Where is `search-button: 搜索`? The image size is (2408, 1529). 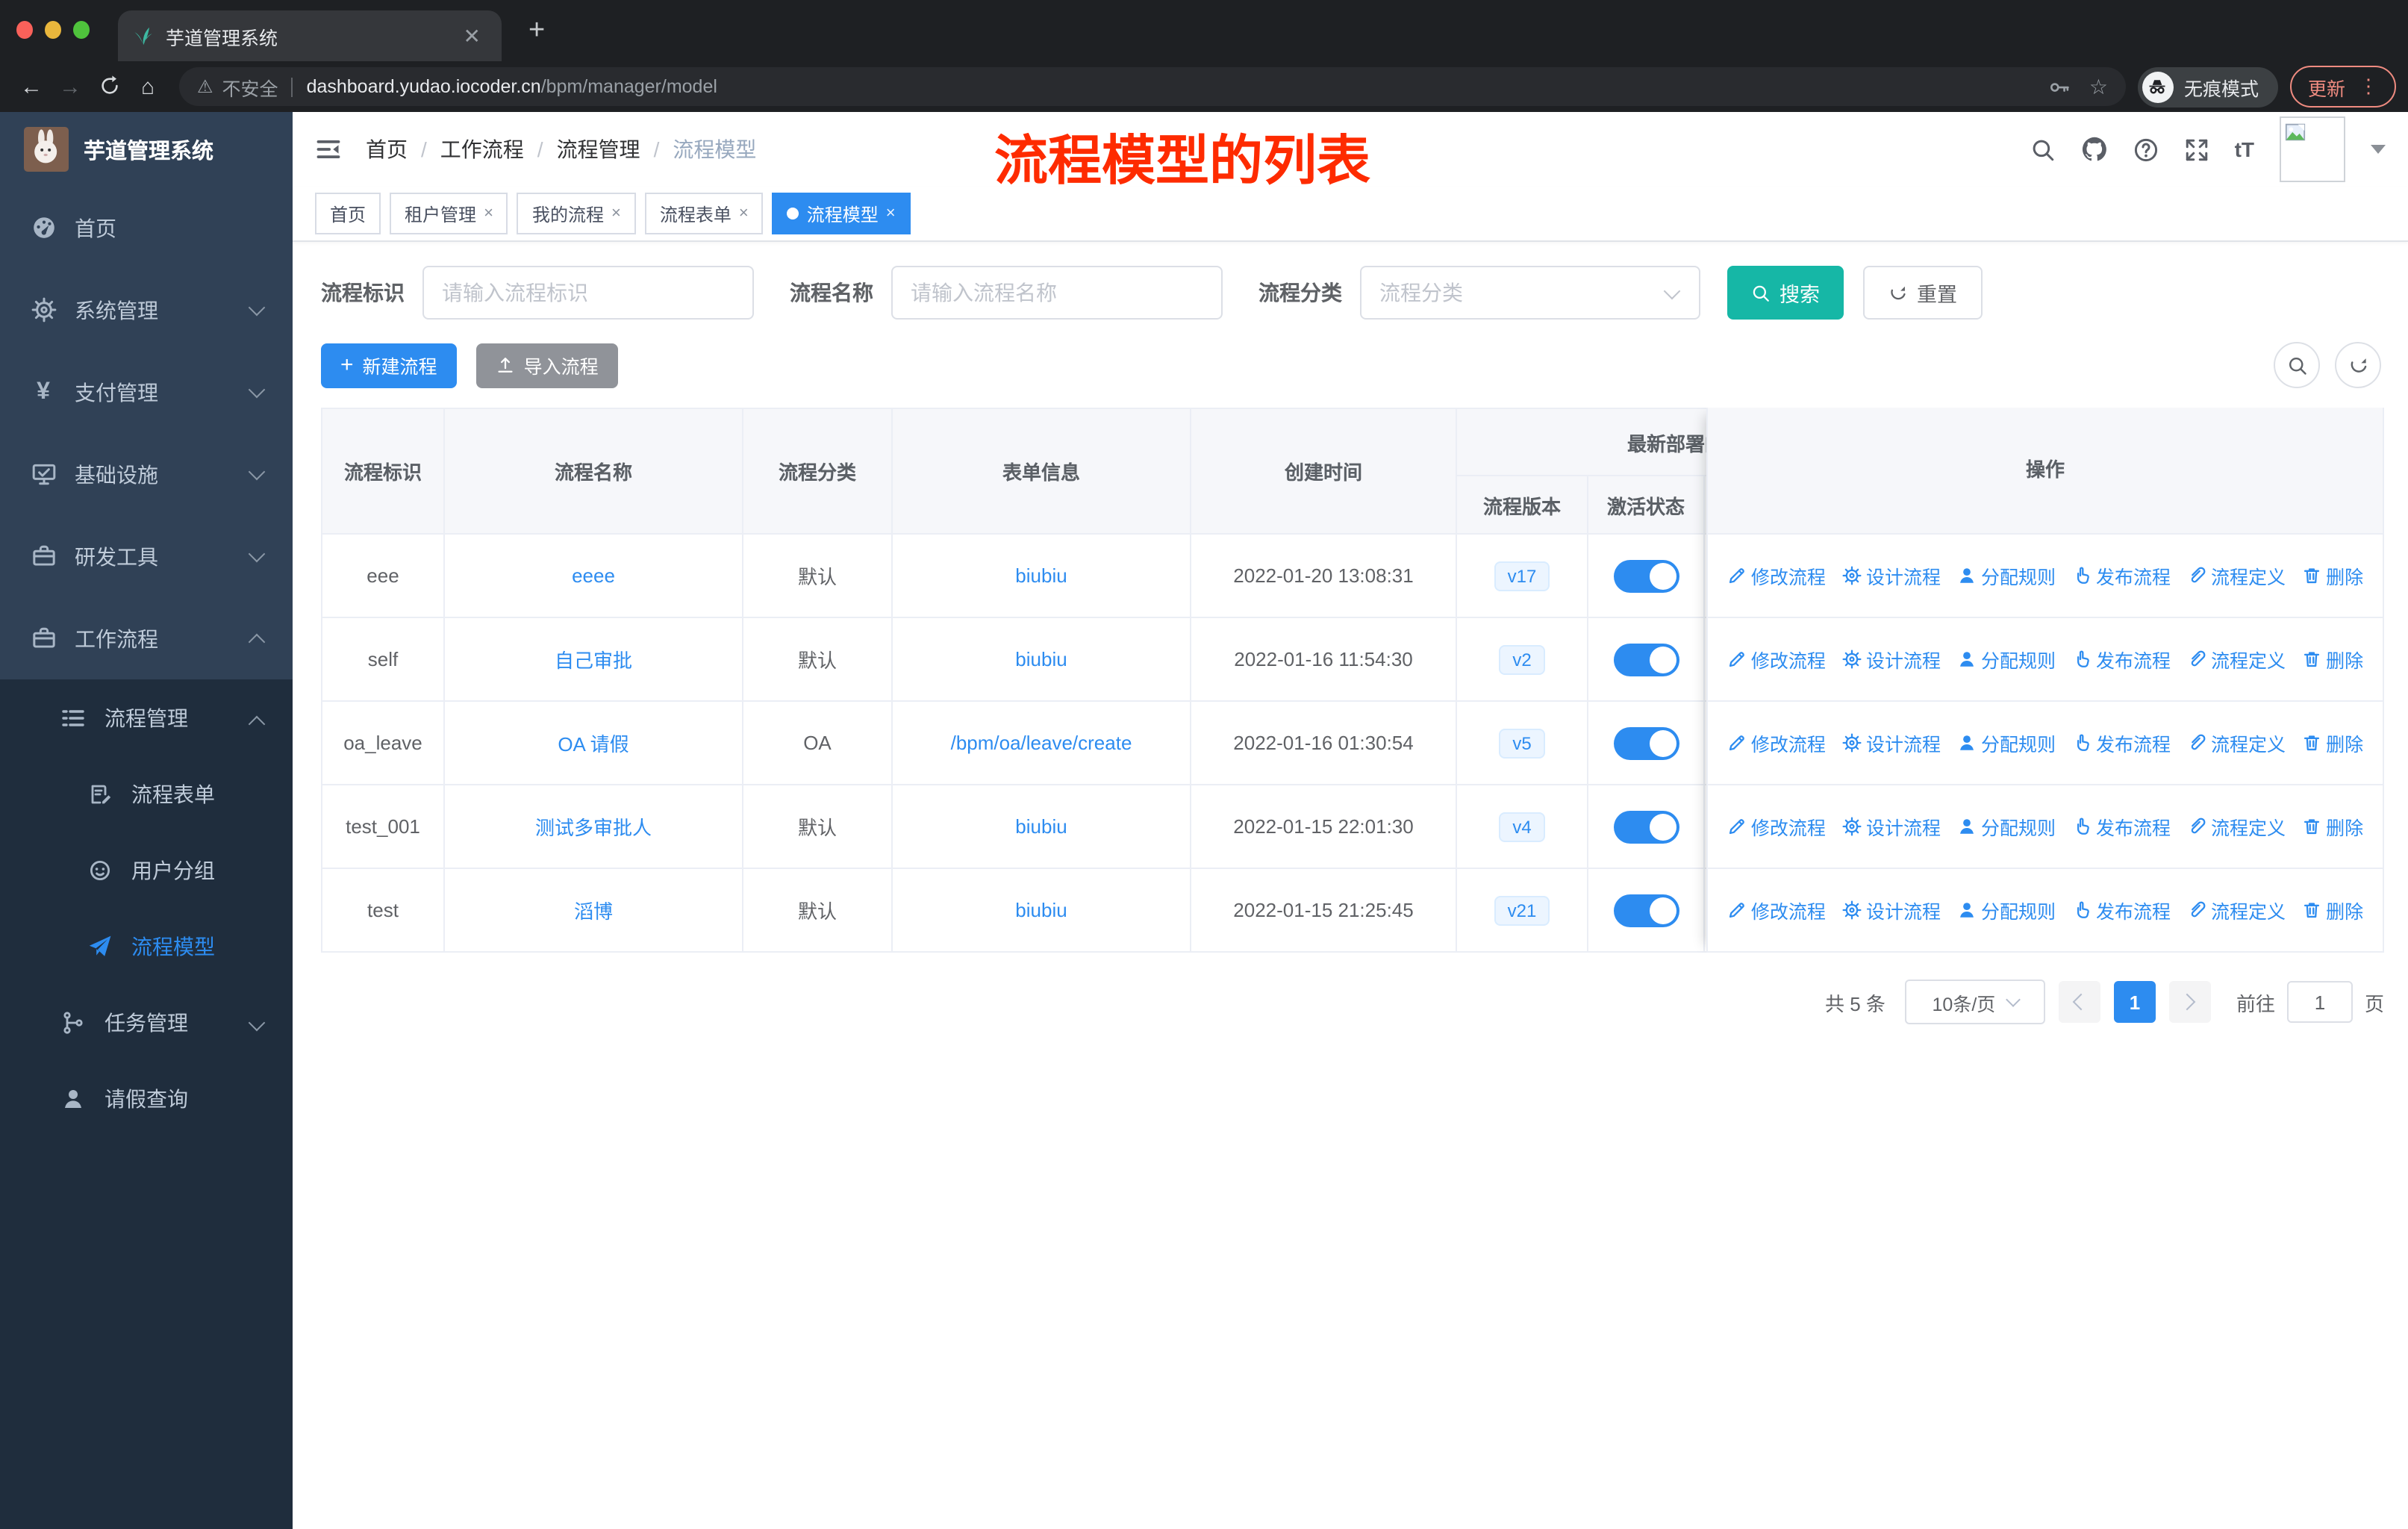 search-button: 搜索 is located at coordinates (1785, 293).